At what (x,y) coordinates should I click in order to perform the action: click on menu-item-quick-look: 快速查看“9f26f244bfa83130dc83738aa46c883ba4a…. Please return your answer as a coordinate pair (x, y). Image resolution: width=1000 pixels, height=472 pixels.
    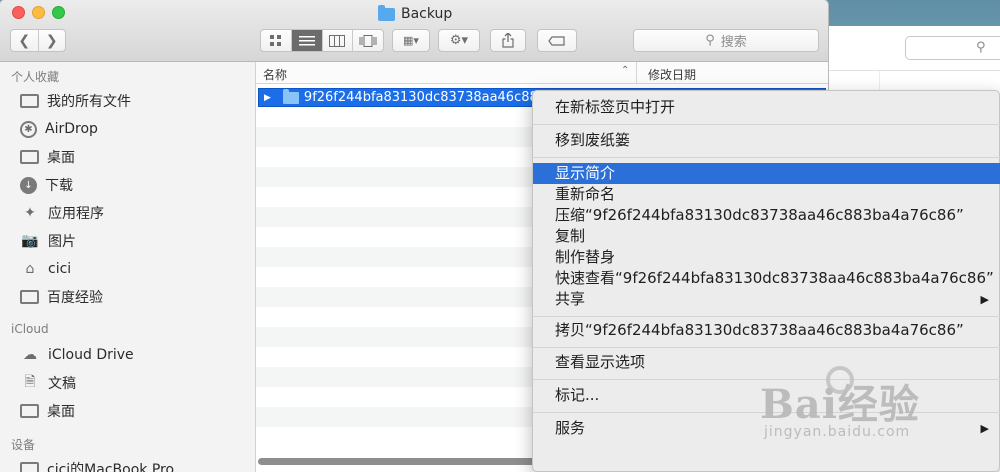
    Looking at the image, I should click on (766, 278).